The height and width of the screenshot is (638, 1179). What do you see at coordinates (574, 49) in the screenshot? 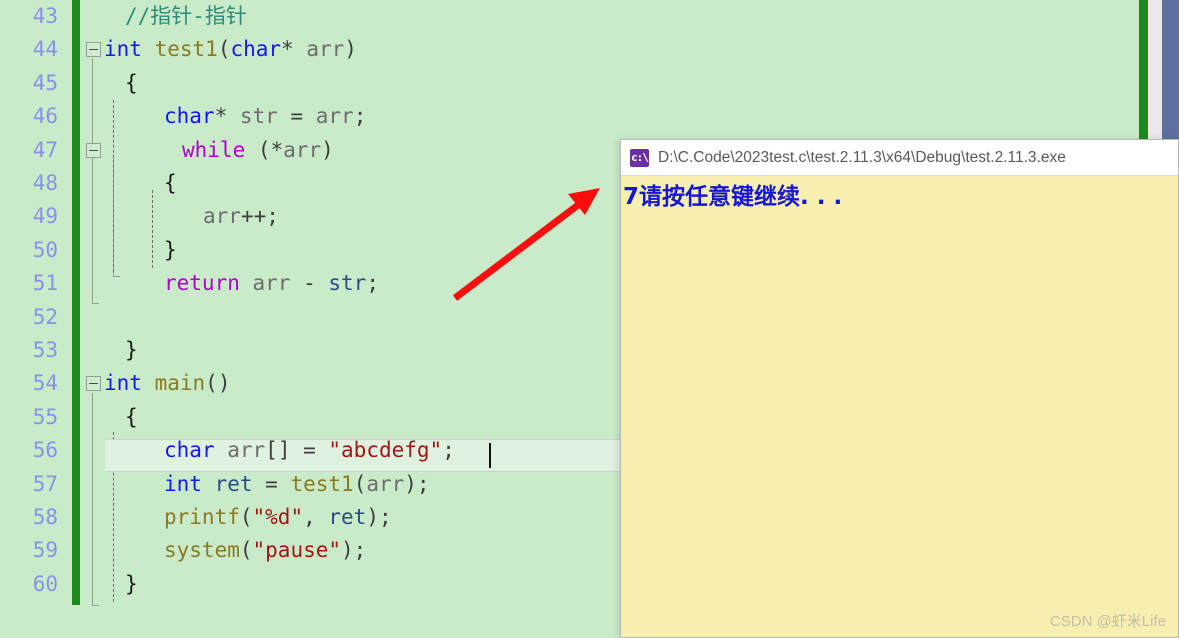
I see `code-line: 44 int test1(char* arr)` at bounding box center [574, 49].